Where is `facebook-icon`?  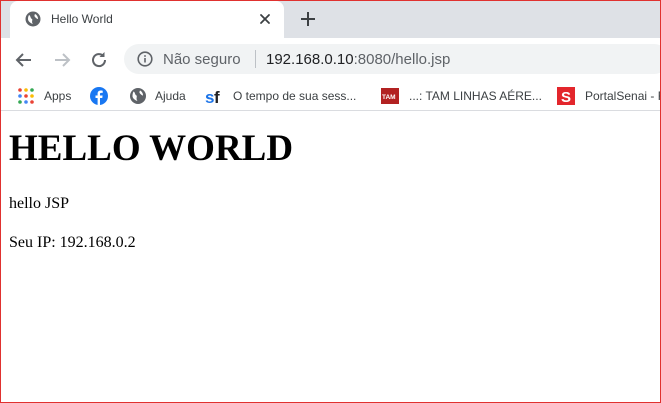
facebook-icon is located at coordinates (99, 96).